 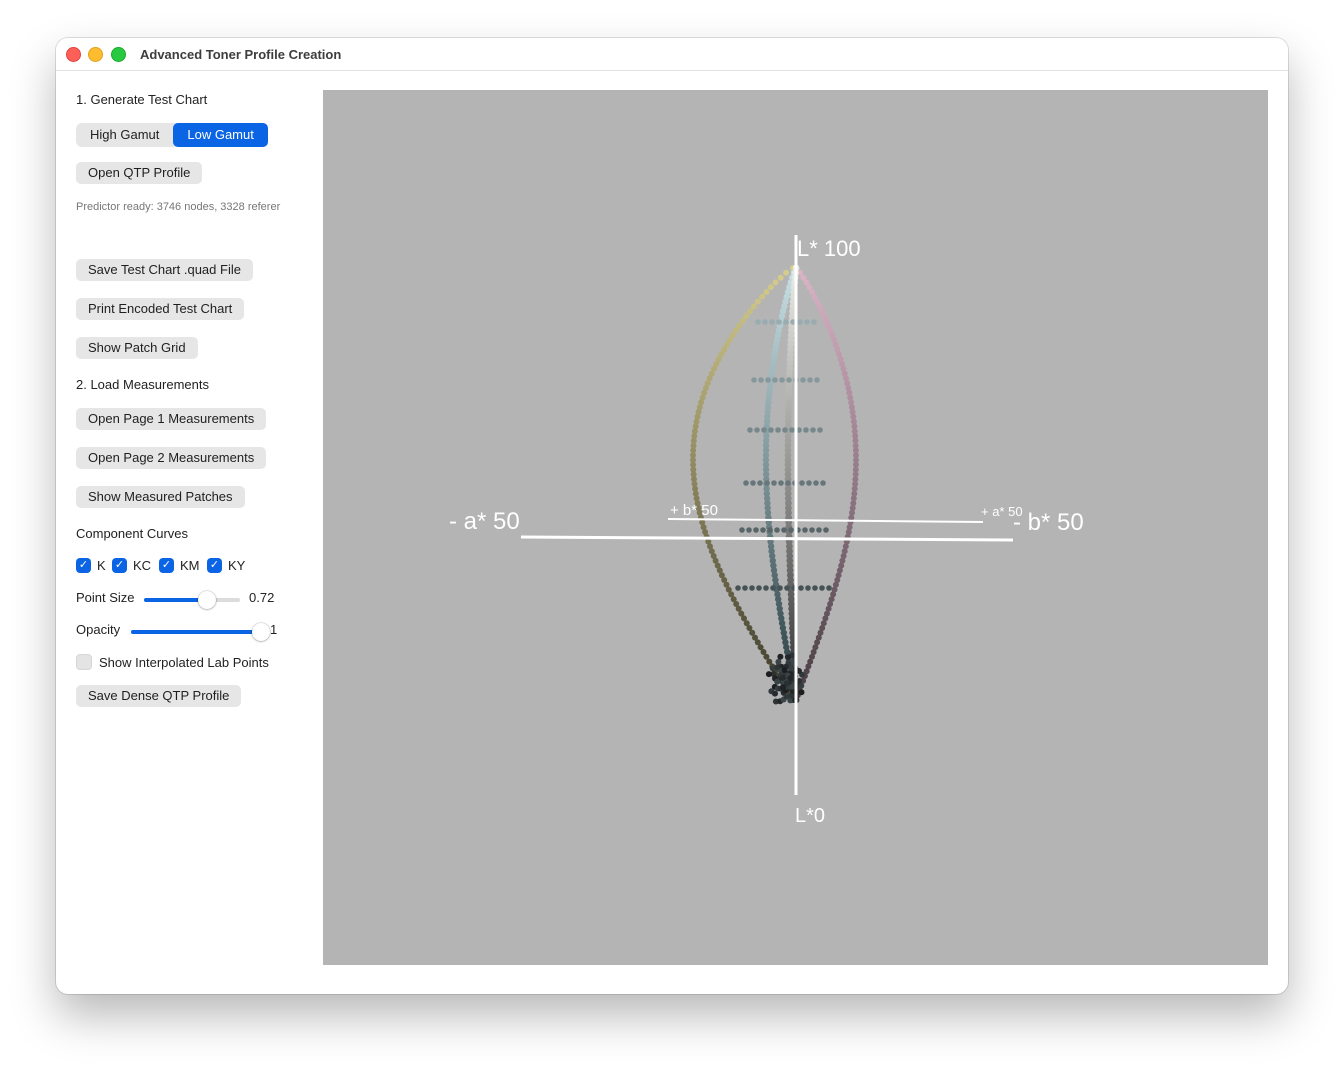 I want to click on point-size-slider, so click(x=192, y=600).